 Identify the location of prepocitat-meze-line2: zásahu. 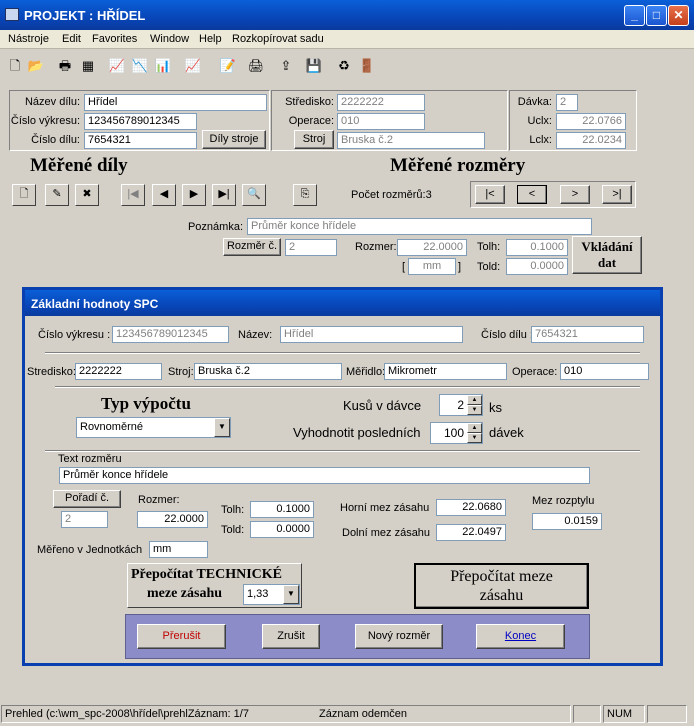
(501, 595).